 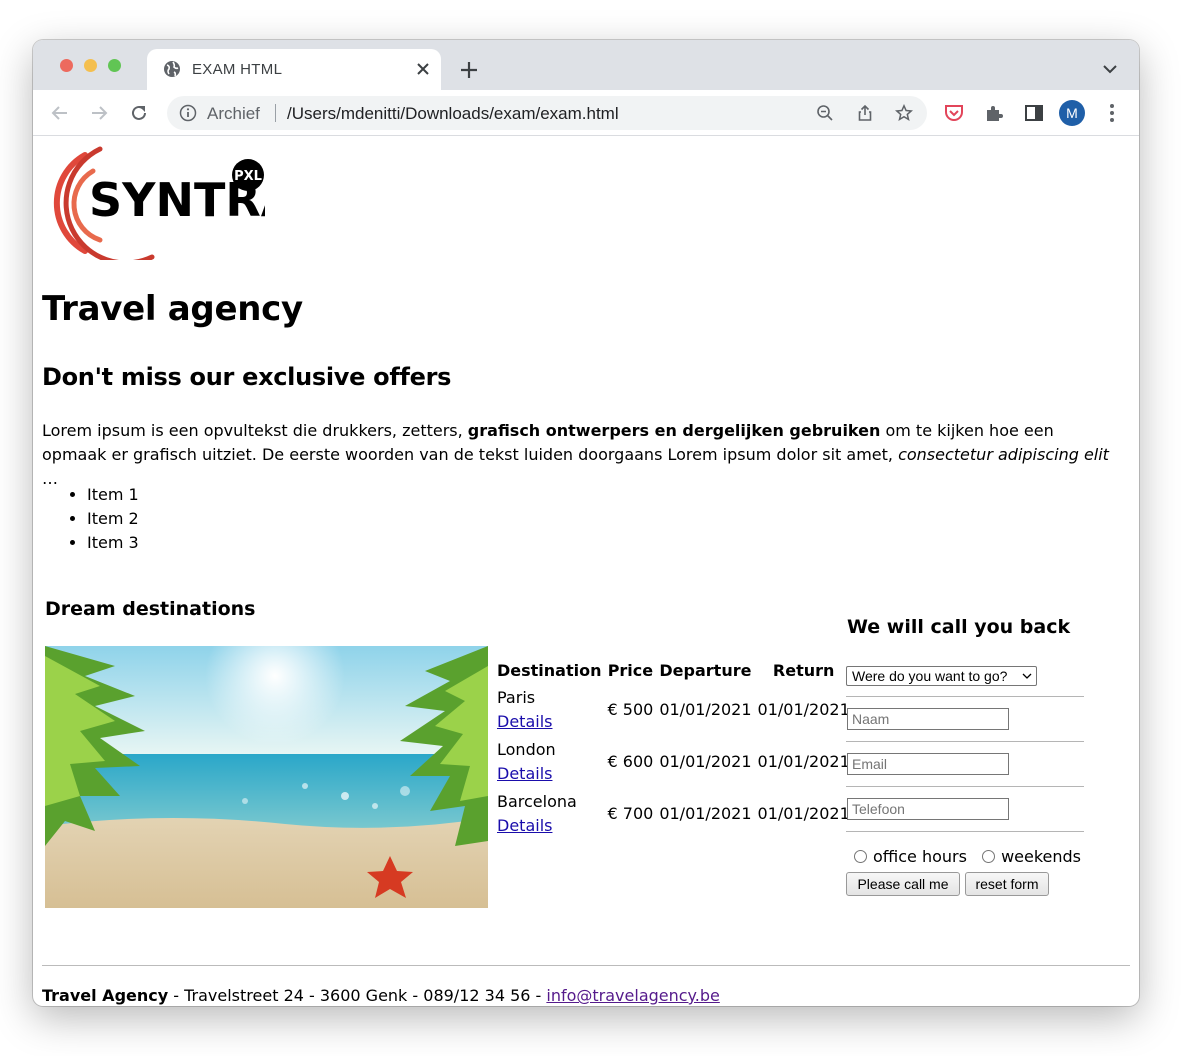 I want to click on page-subtitle: Don't miss our exclusive offers, so click(x=247, y=377).